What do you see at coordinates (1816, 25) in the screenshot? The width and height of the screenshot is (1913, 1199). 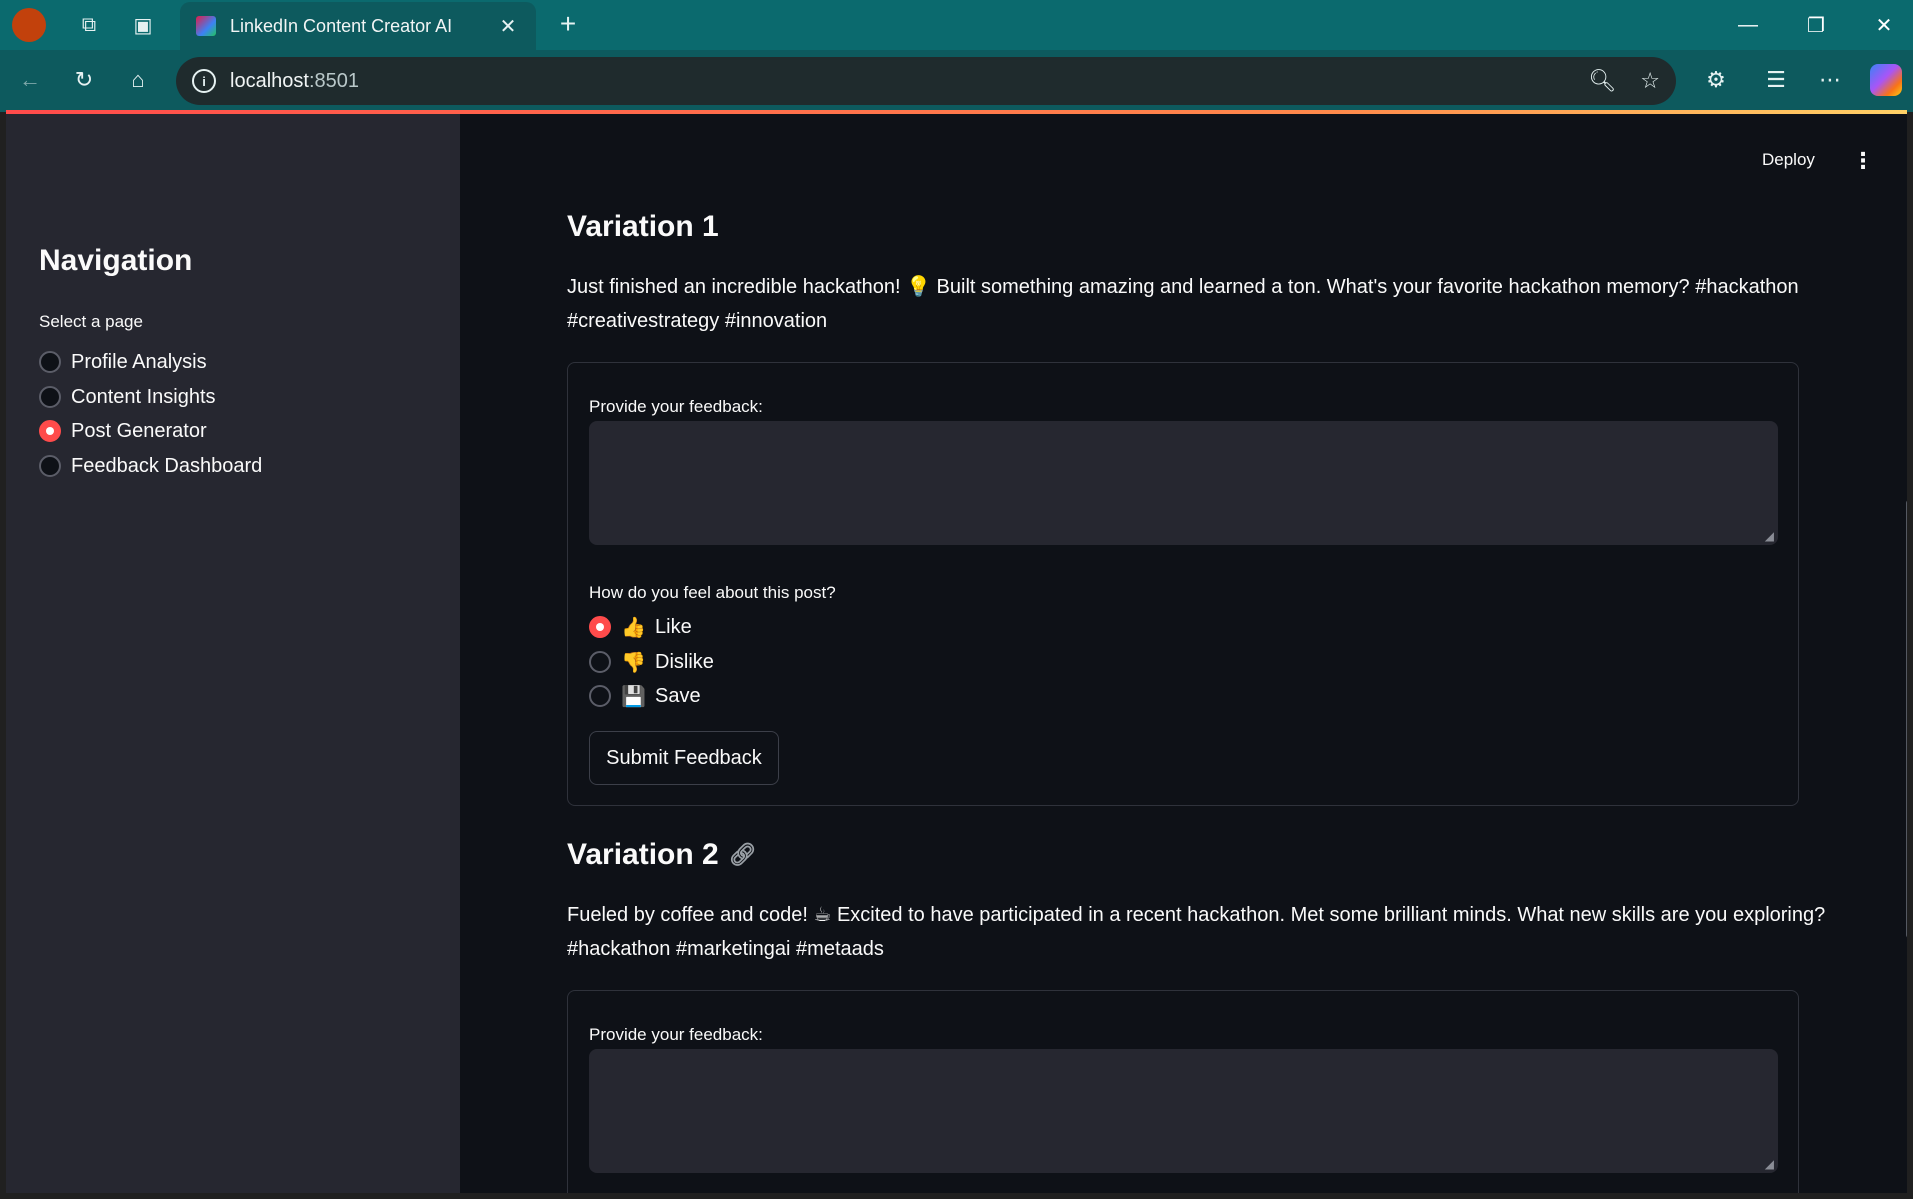 I see `restore-icon: ❐` at bounding box center [1816, 25].